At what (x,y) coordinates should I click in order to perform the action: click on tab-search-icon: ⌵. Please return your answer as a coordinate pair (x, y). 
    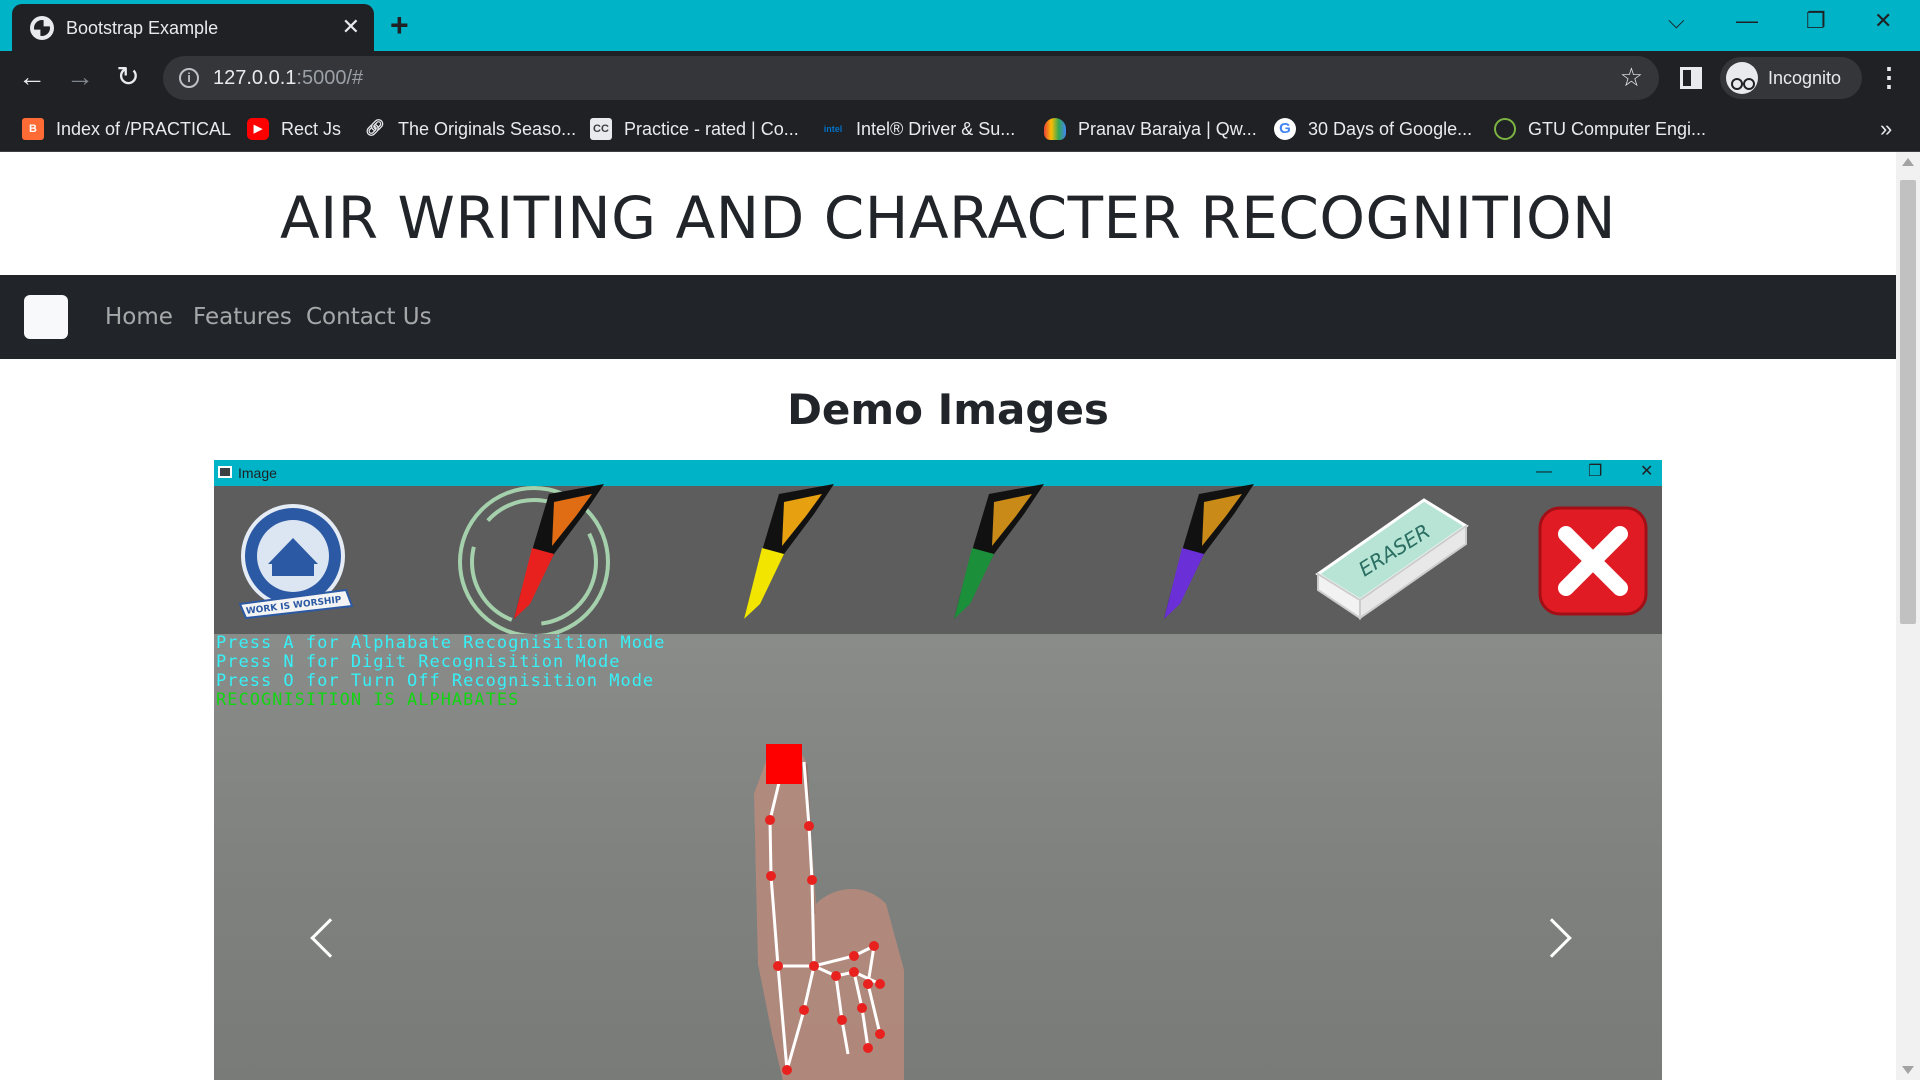
    Looking at the image, I should click on (1676, 21).